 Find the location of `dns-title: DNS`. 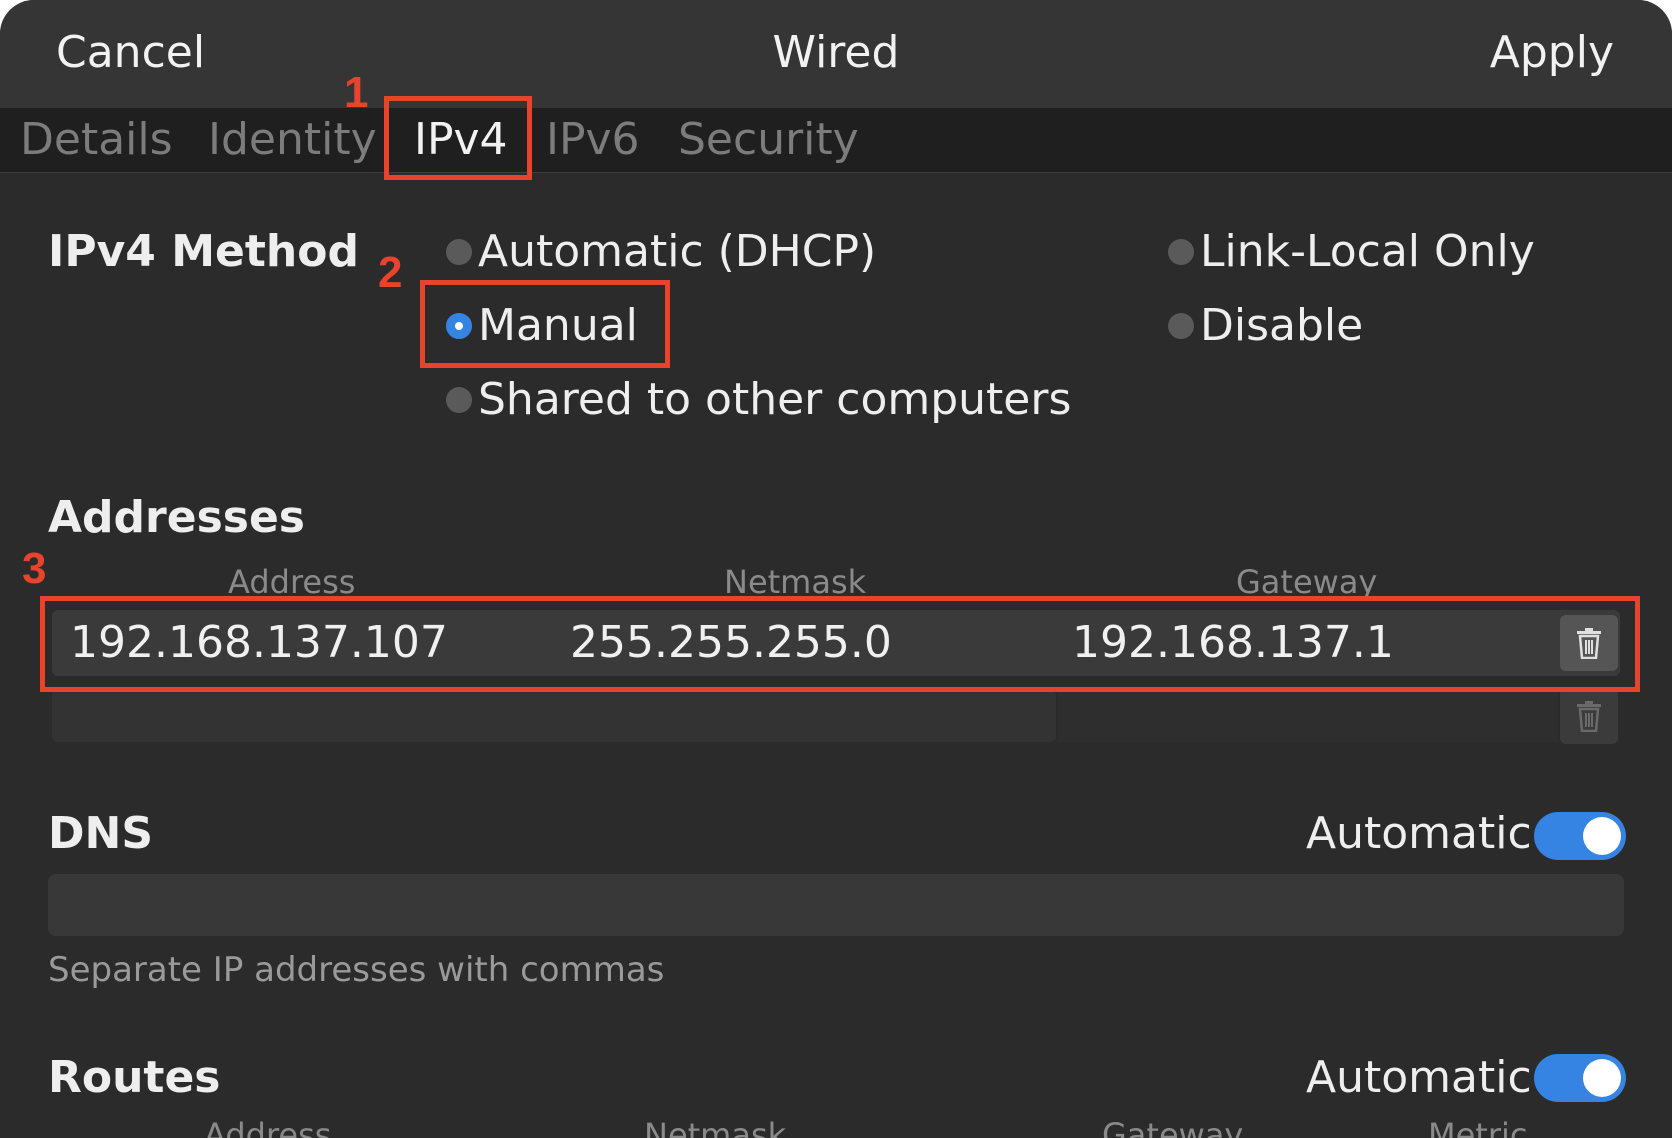

dns-title: DNS is located at coordinates (101, 833).